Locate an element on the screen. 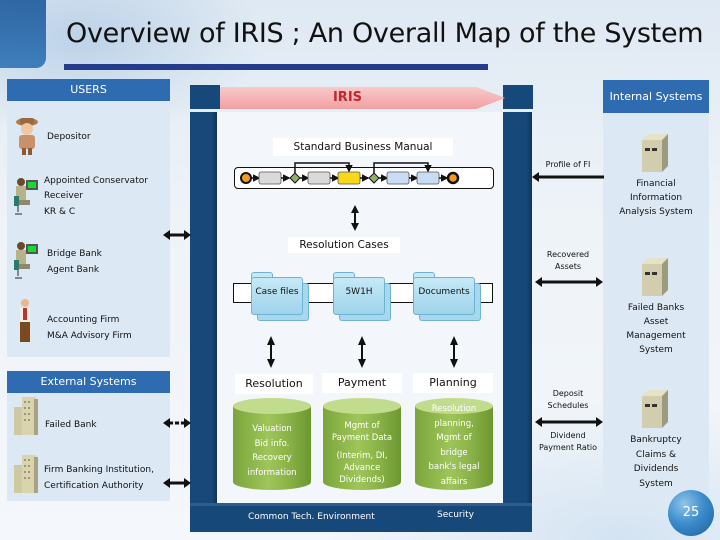 The image size is (720, 540). page-number-badge: 25 is located at coordinates (691, 513).